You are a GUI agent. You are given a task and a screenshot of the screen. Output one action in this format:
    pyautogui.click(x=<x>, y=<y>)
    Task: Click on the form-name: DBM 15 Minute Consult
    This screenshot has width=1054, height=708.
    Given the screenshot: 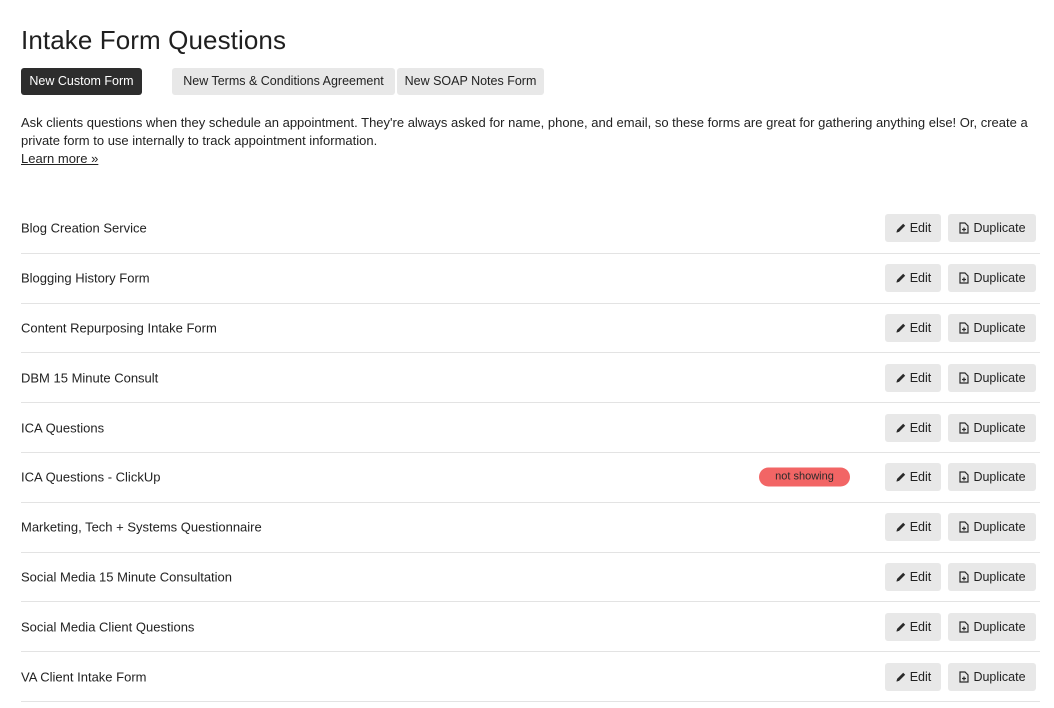 What is the action you would take?
    pyautogui.click(x=89, y=377)
    